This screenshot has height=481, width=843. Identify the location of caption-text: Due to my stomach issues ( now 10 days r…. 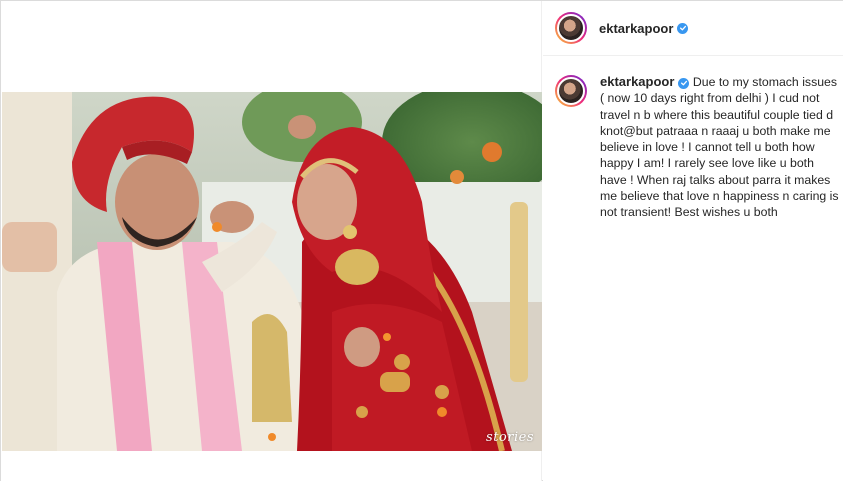
(719, 147).